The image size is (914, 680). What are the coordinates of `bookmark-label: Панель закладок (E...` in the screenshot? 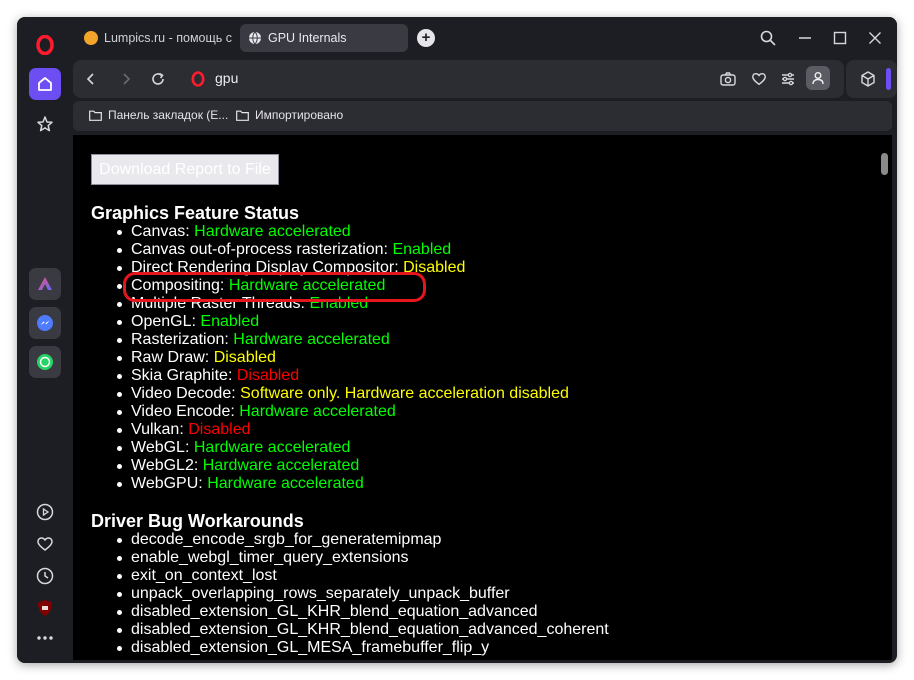 It's located at (168, 115).